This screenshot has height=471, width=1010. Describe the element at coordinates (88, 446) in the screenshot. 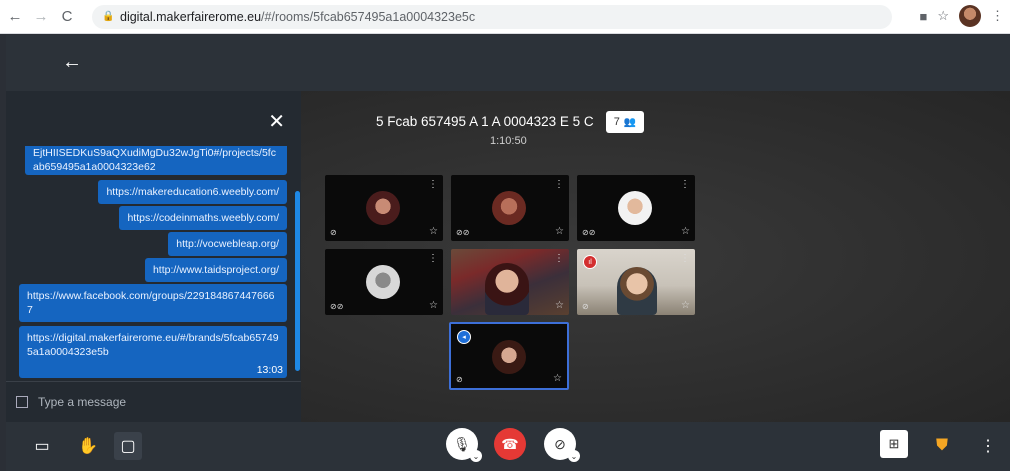

I see `raise-hand-icon: ✋` at that location.